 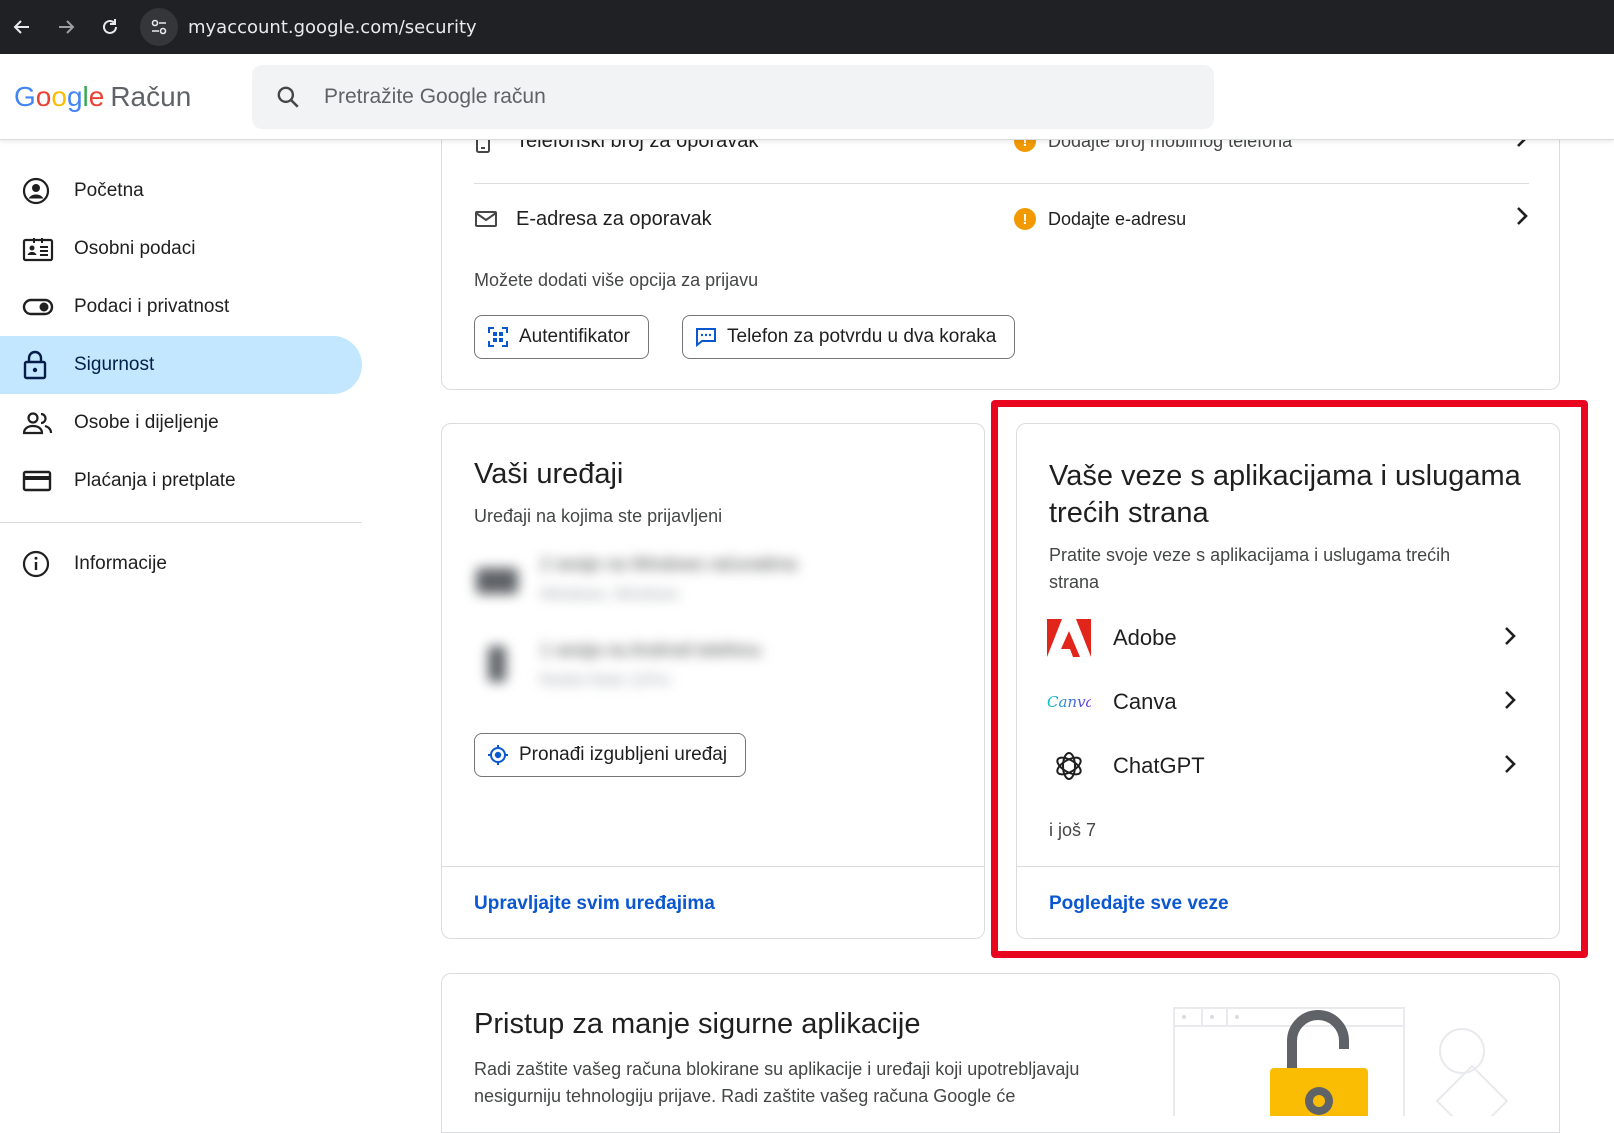 I want to click on recovery-email-row: E-adresa za oporavak ! Dodajte e-adresu, so click(x=1001, y=219).